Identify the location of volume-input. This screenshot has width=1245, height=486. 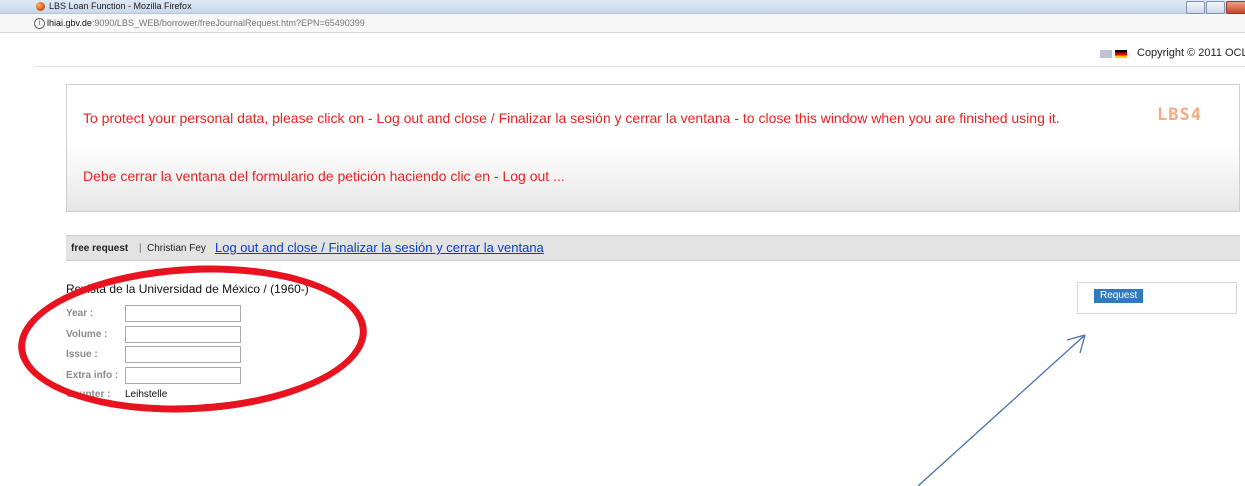
(183, 334).